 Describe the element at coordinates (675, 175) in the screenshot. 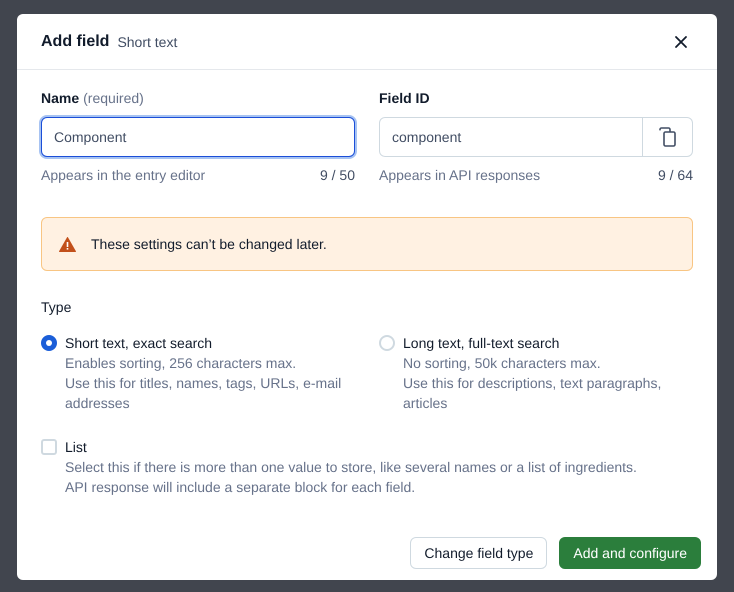

I see `character-count: 9 / 64` at that location.